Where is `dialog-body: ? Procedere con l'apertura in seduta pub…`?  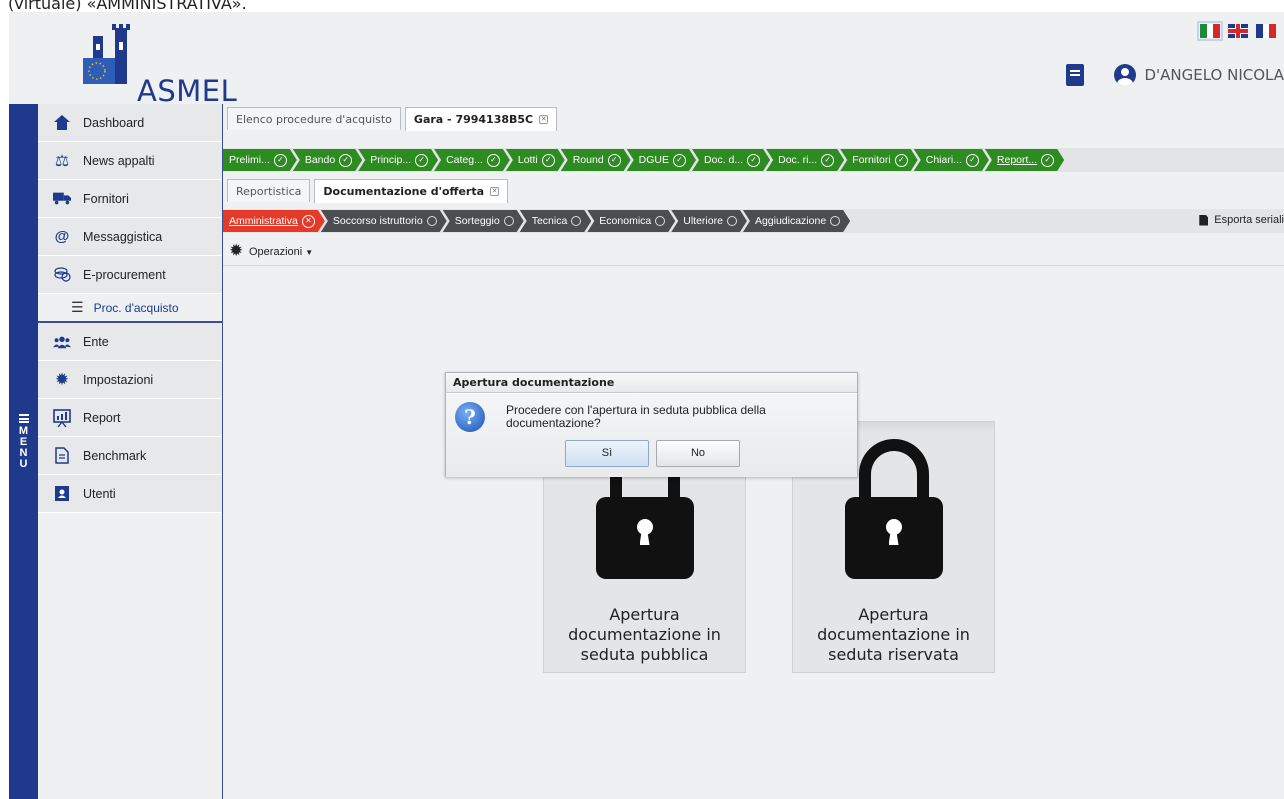 dialog-body: ? Procedere con l'apertura in seduta pub… is located at coordinates (651, 435).